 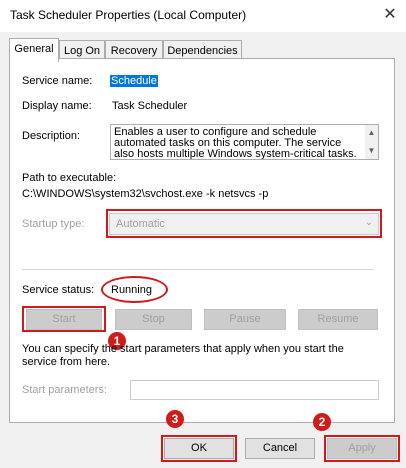 I want to click on service-status-label: Service status:, so click(x=58, y=290).